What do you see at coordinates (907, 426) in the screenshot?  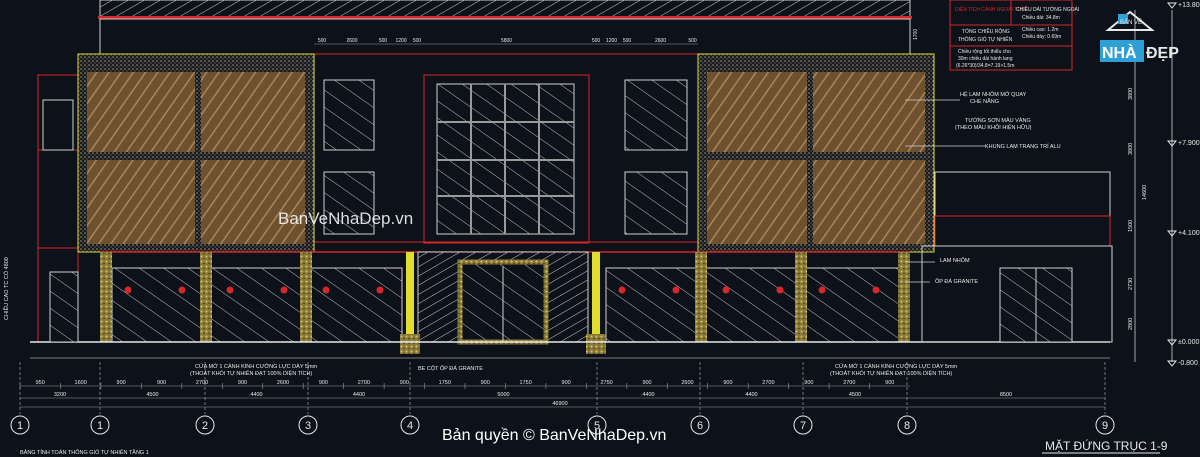 I see `axis-label-9: 8` at bounding box center [907, 426].